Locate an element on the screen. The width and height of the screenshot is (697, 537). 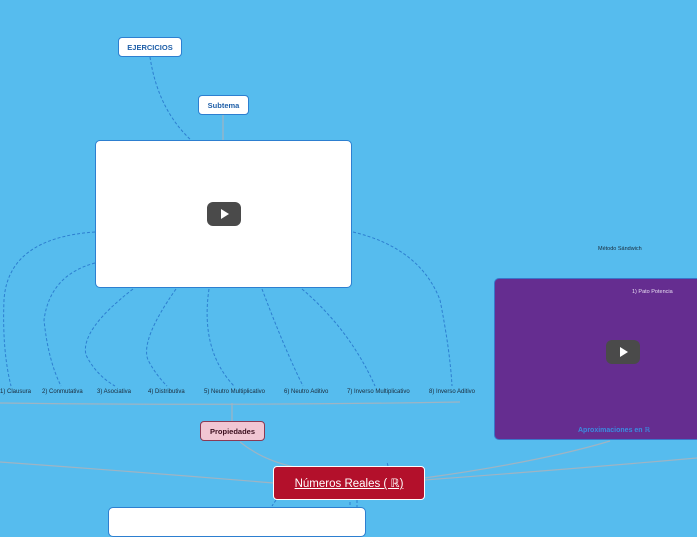
property-asociativa: 3) Asociativa is located at coordinates (114, 392).